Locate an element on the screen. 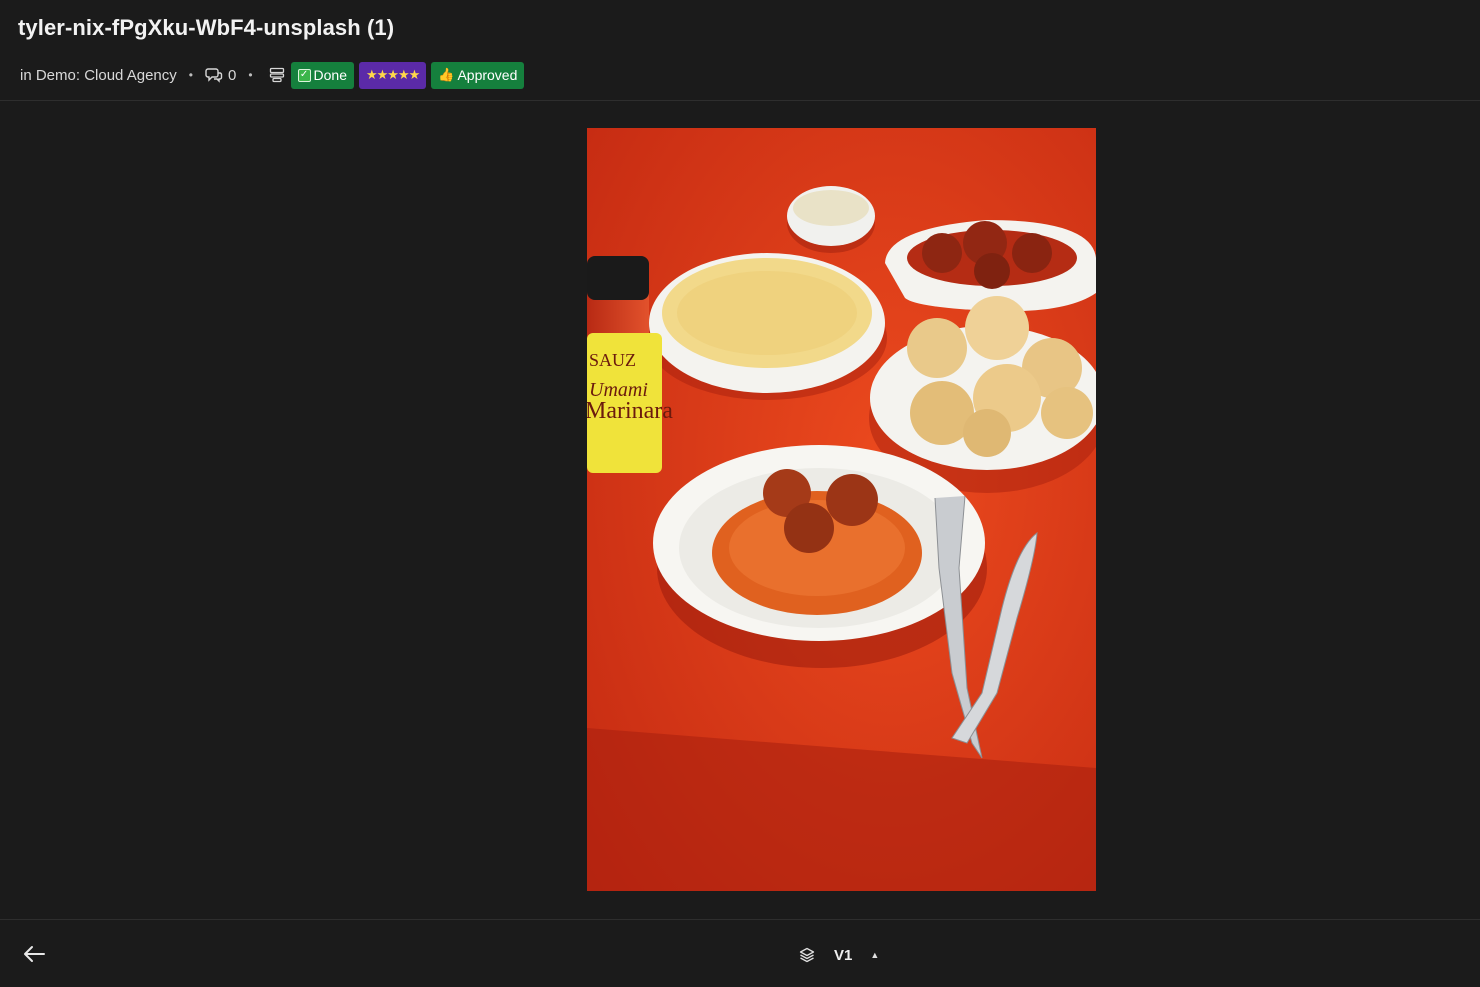 The width and height of the screenshot is (1480, 987). status-tag-label: Done is located at coordinates (330, 75).